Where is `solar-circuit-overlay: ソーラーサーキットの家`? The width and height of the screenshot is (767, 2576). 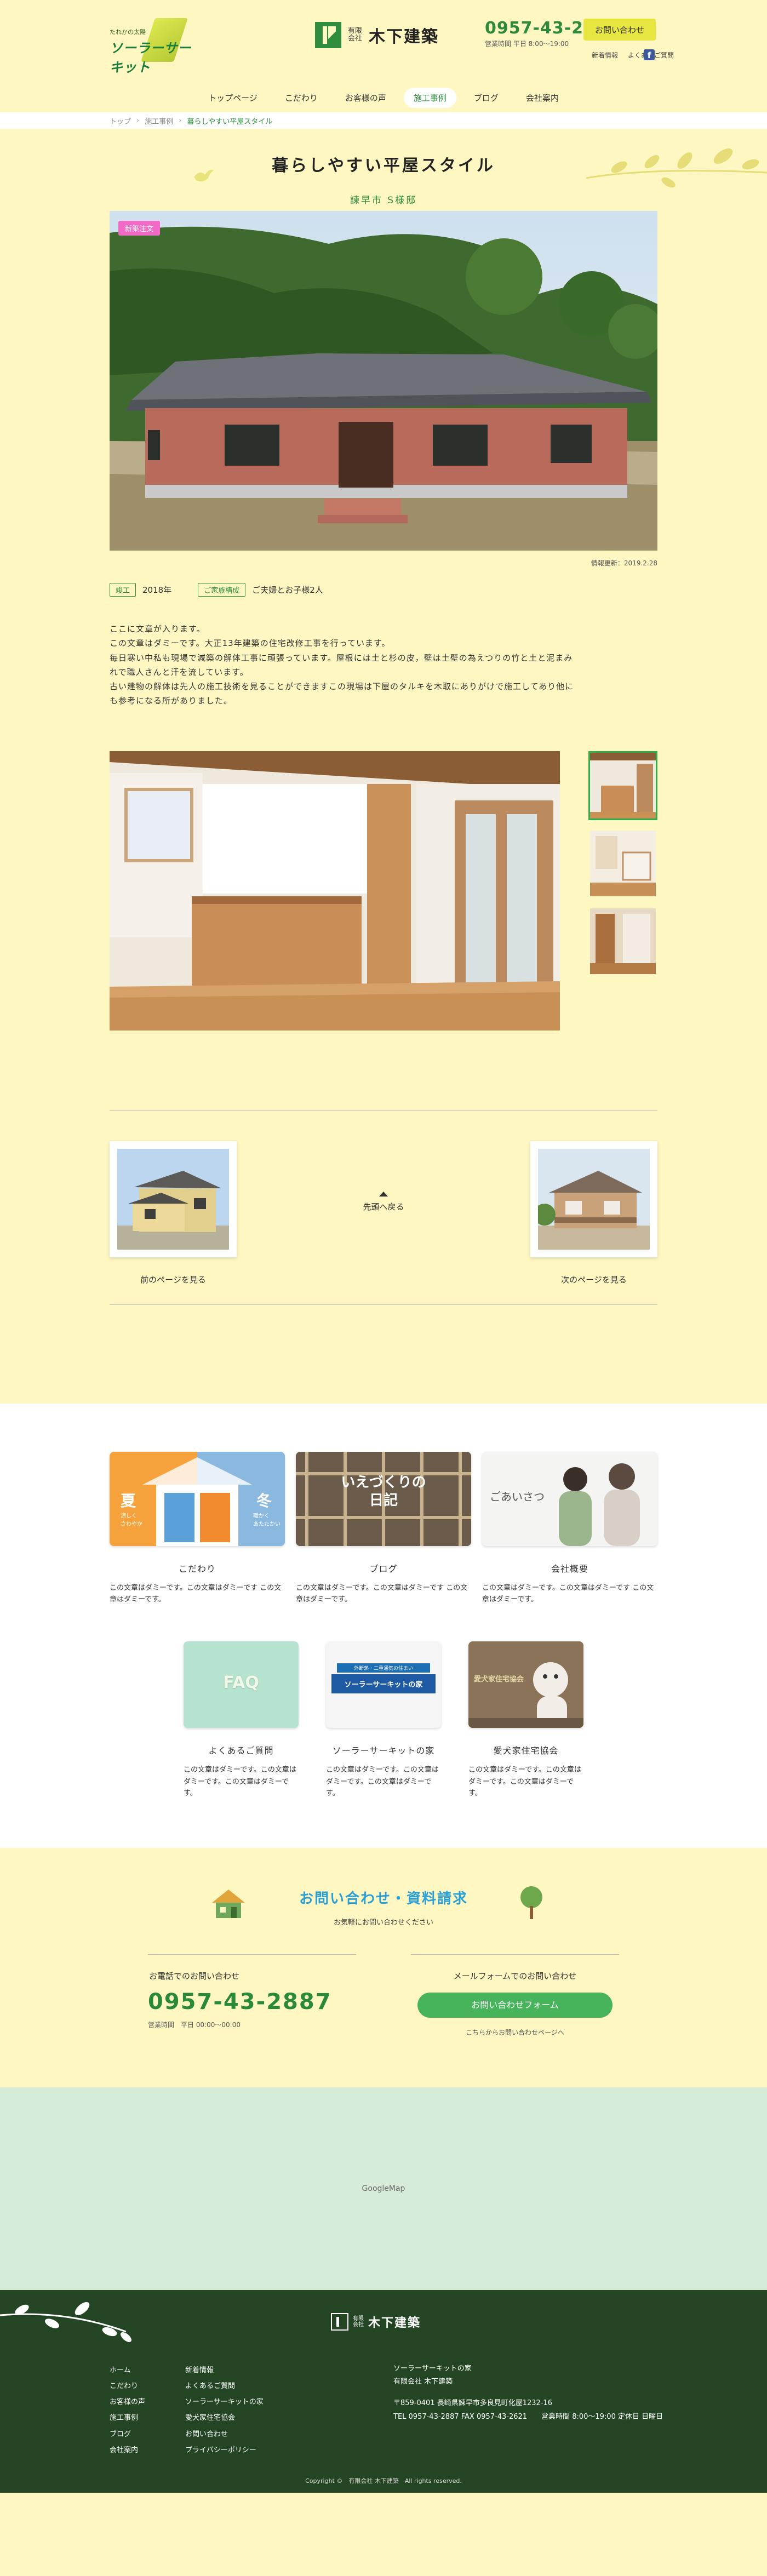 solar-circuit-overlay: ソーラーサーキットの家 is located at coordinates (383, 1684).